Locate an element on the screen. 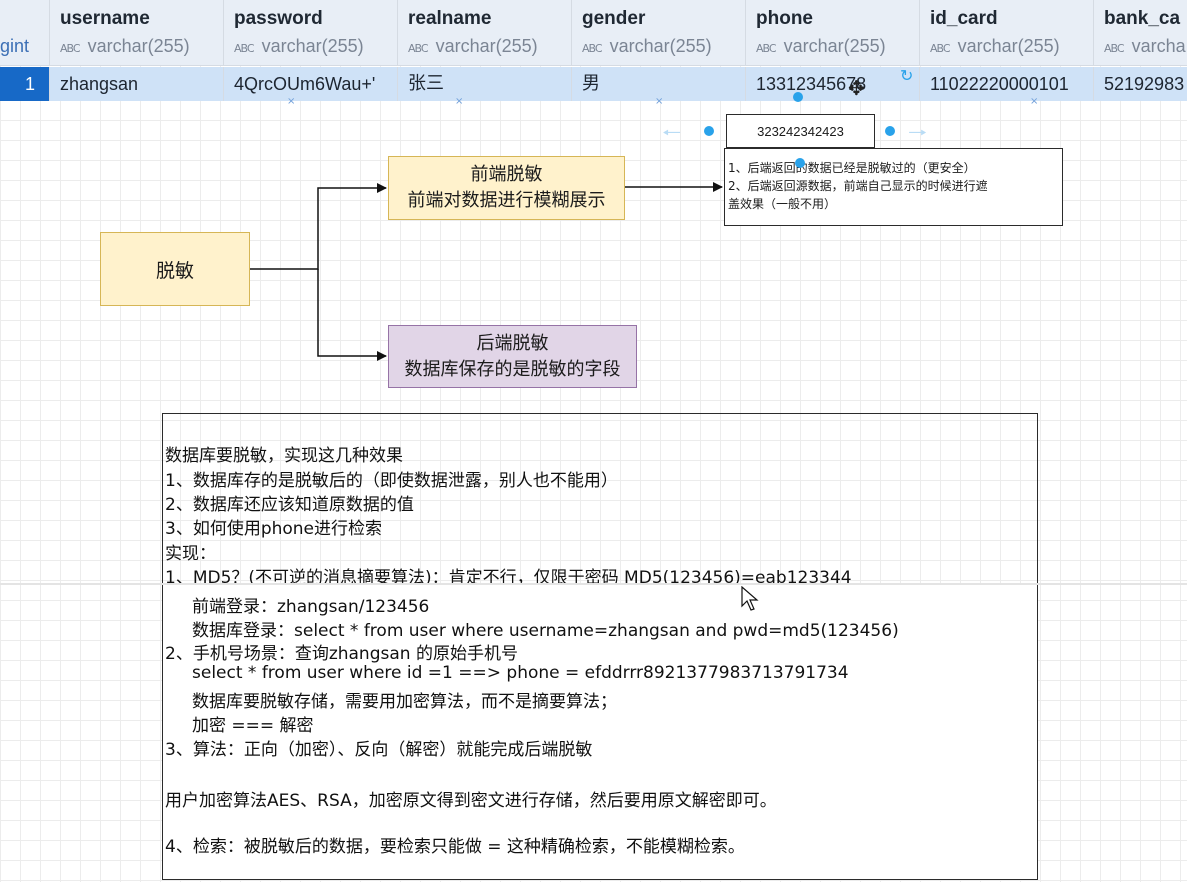  col-name: password is located at coordinates (278, 18).